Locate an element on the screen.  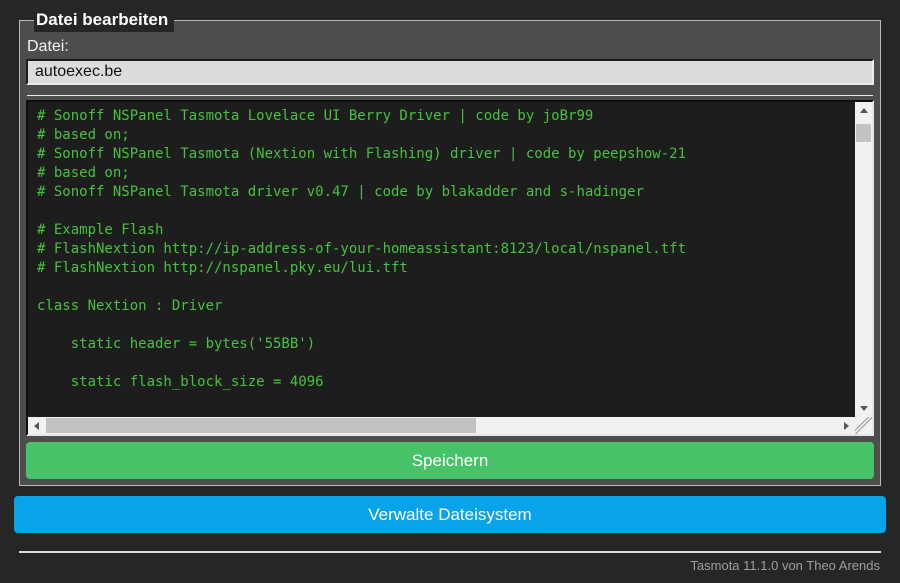
horizontal-scrollbar is located at coordinates (441, 425).